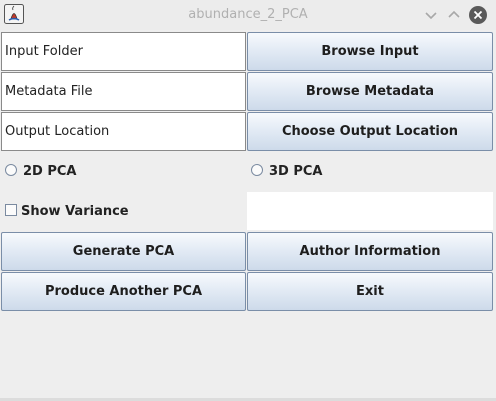 The image size is (496, 401). Describe the element at coordinates (123, 91) in the screenshot. I see `metadata-file-field: Metadata File` at that location.